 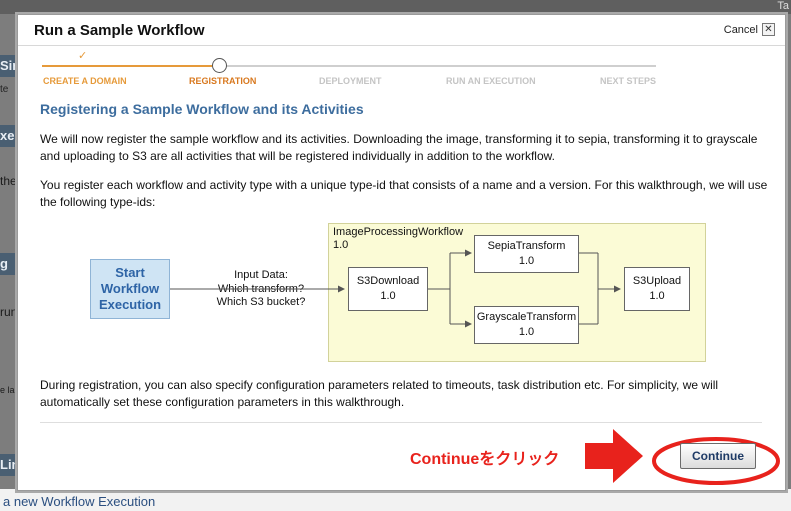 What do you see at coordinates (526, 254) in the screenshot?
I see `sepia-transform-node: SepiaTransform 1.0` at bounding box center [526, 254].